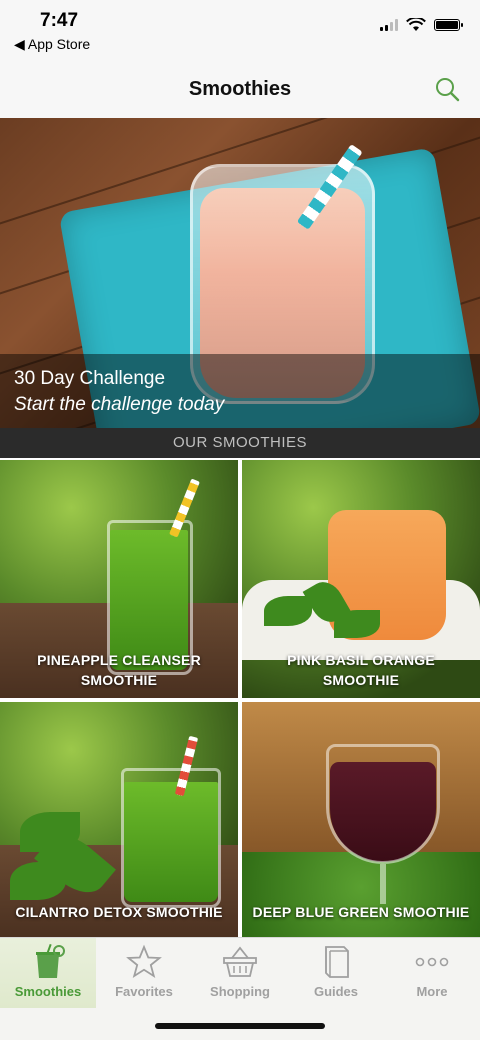 This screenshot has height=1040, width=480. Describe the element at coordinates (144, 991) in the screenshot. I see `tab-label: Favorites` at that location.